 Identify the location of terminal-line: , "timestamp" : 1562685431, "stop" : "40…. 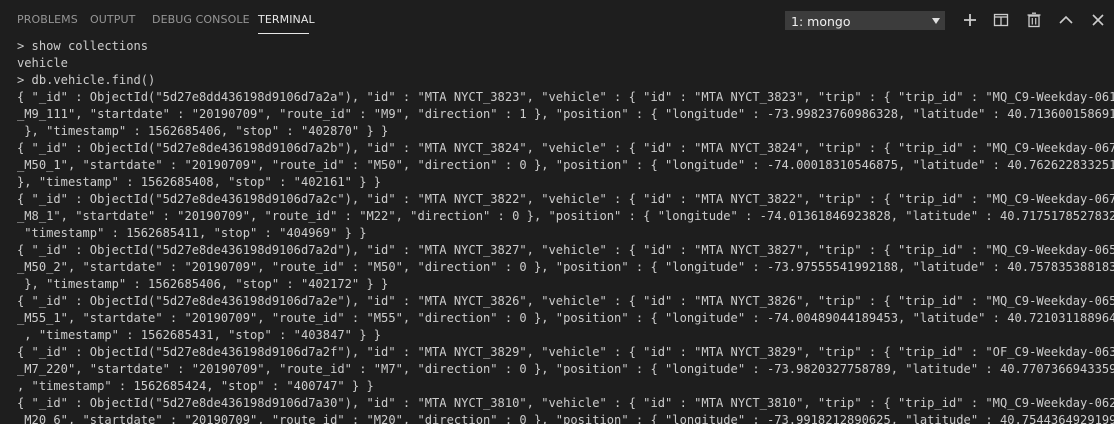
(199, 335).